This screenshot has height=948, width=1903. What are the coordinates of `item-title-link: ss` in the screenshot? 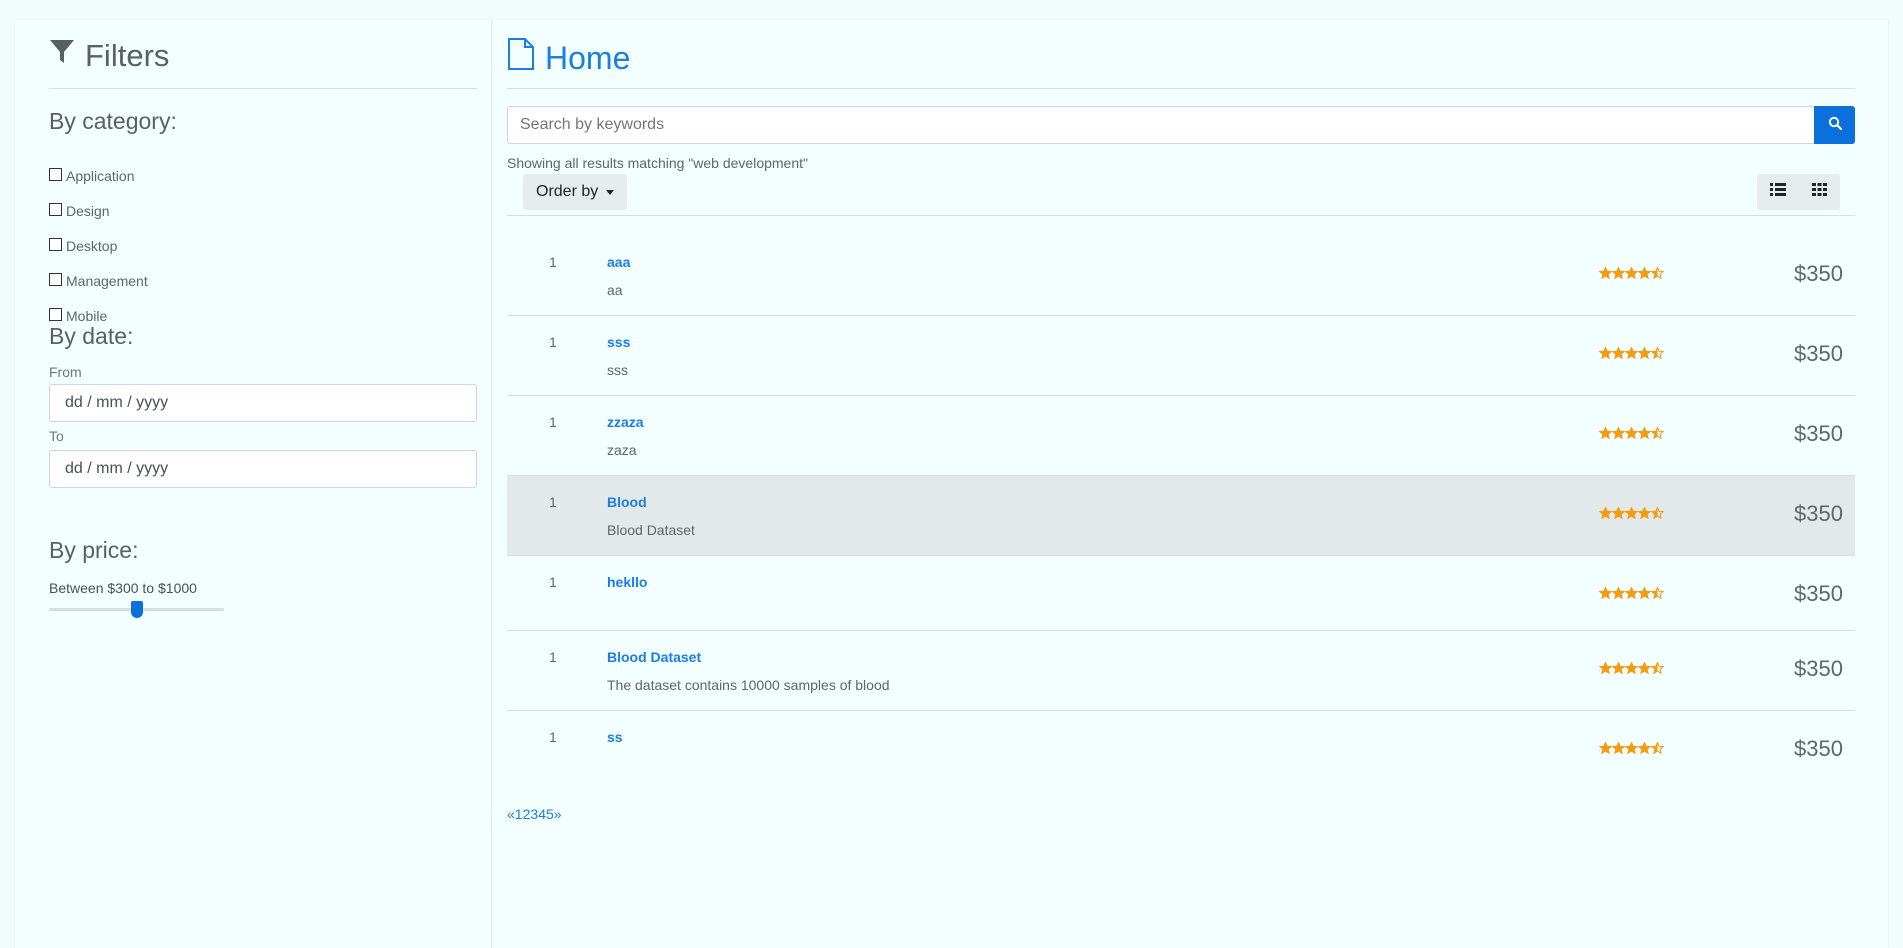 It's located at (615, 737).